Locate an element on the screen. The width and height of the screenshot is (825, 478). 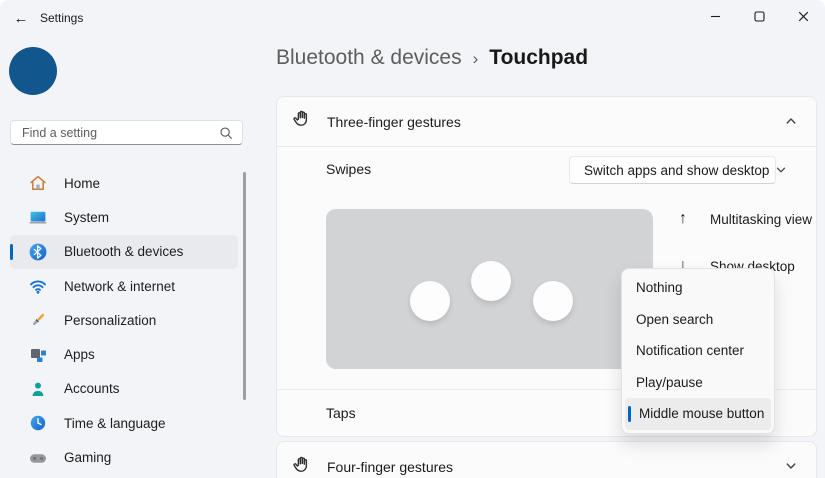
apps-icon is located at coordinates (38, 355).